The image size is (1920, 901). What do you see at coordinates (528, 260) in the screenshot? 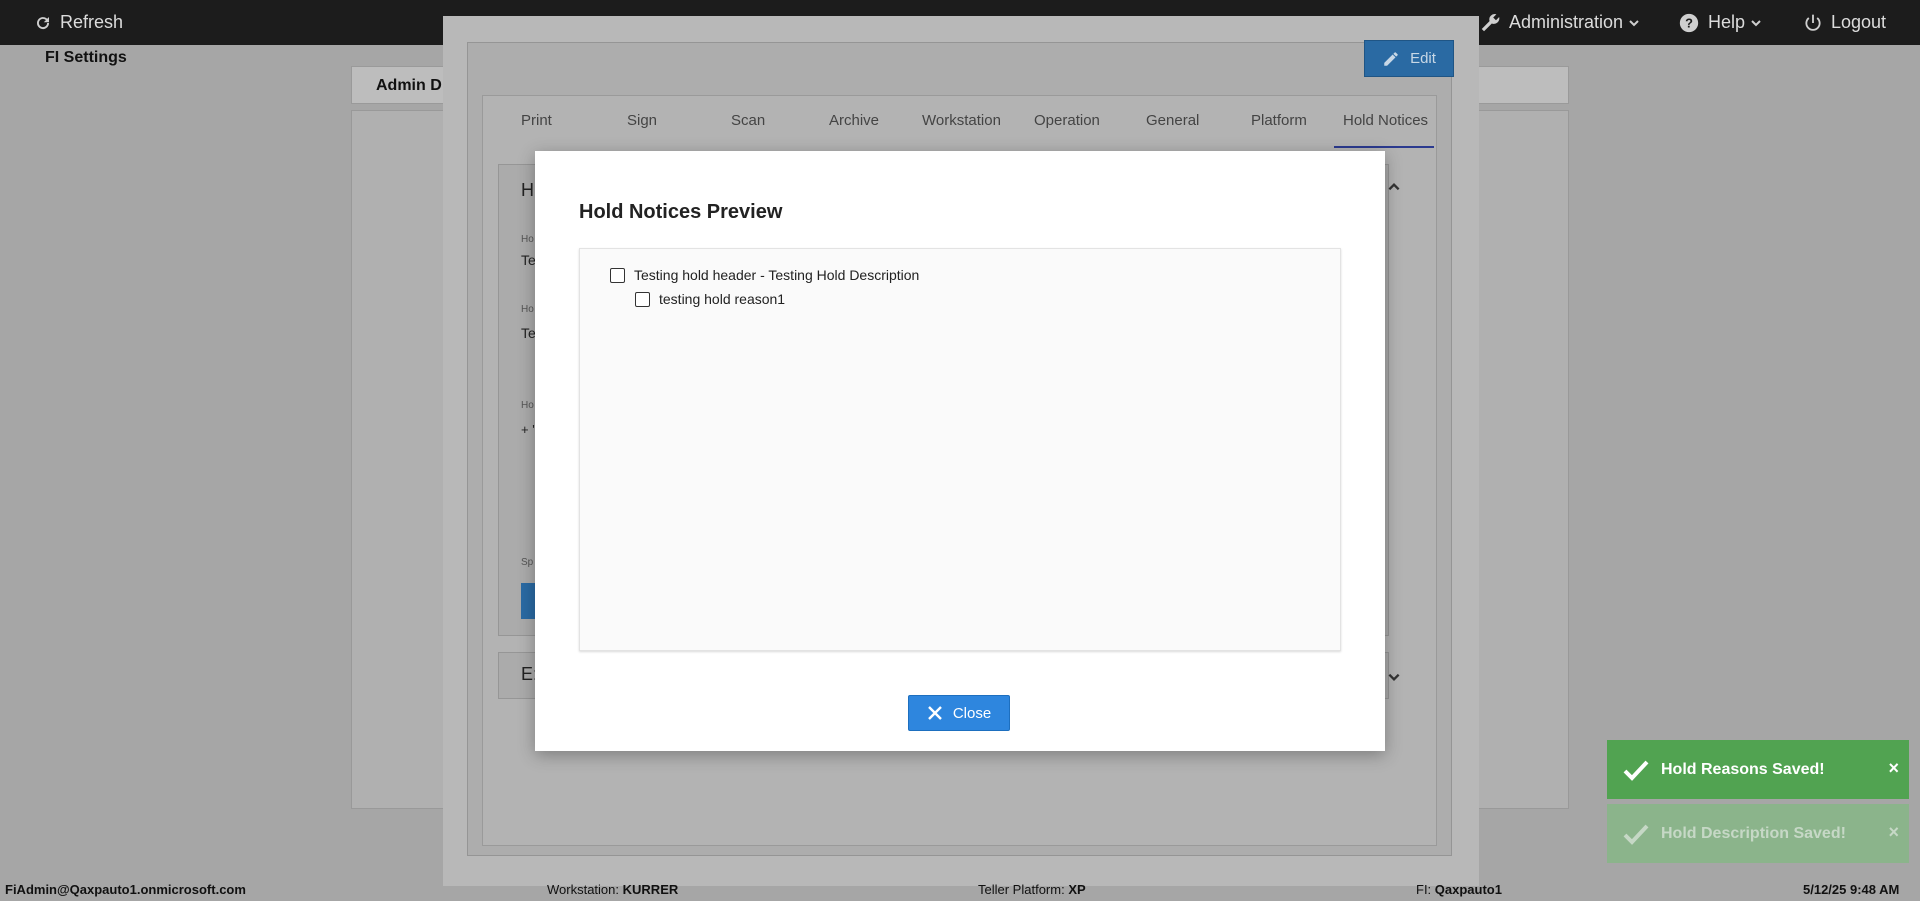
I see `field1-value: Te` at bounding box center [528, 260].